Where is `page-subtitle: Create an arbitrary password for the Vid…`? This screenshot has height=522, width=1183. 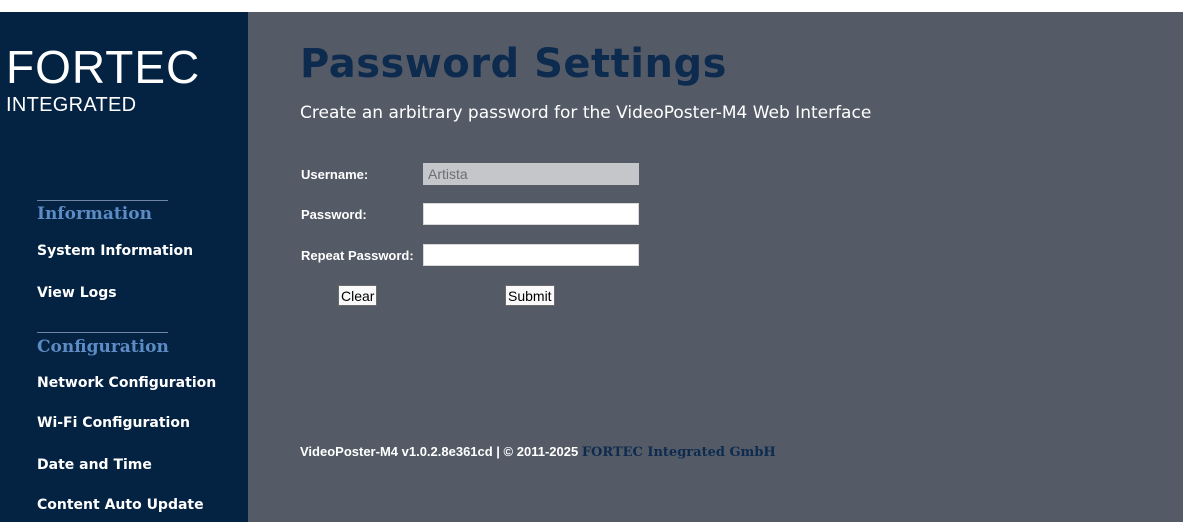 page-subtitle: Create an arbitrary password for the Vid… is located at coordinates (586, 113).